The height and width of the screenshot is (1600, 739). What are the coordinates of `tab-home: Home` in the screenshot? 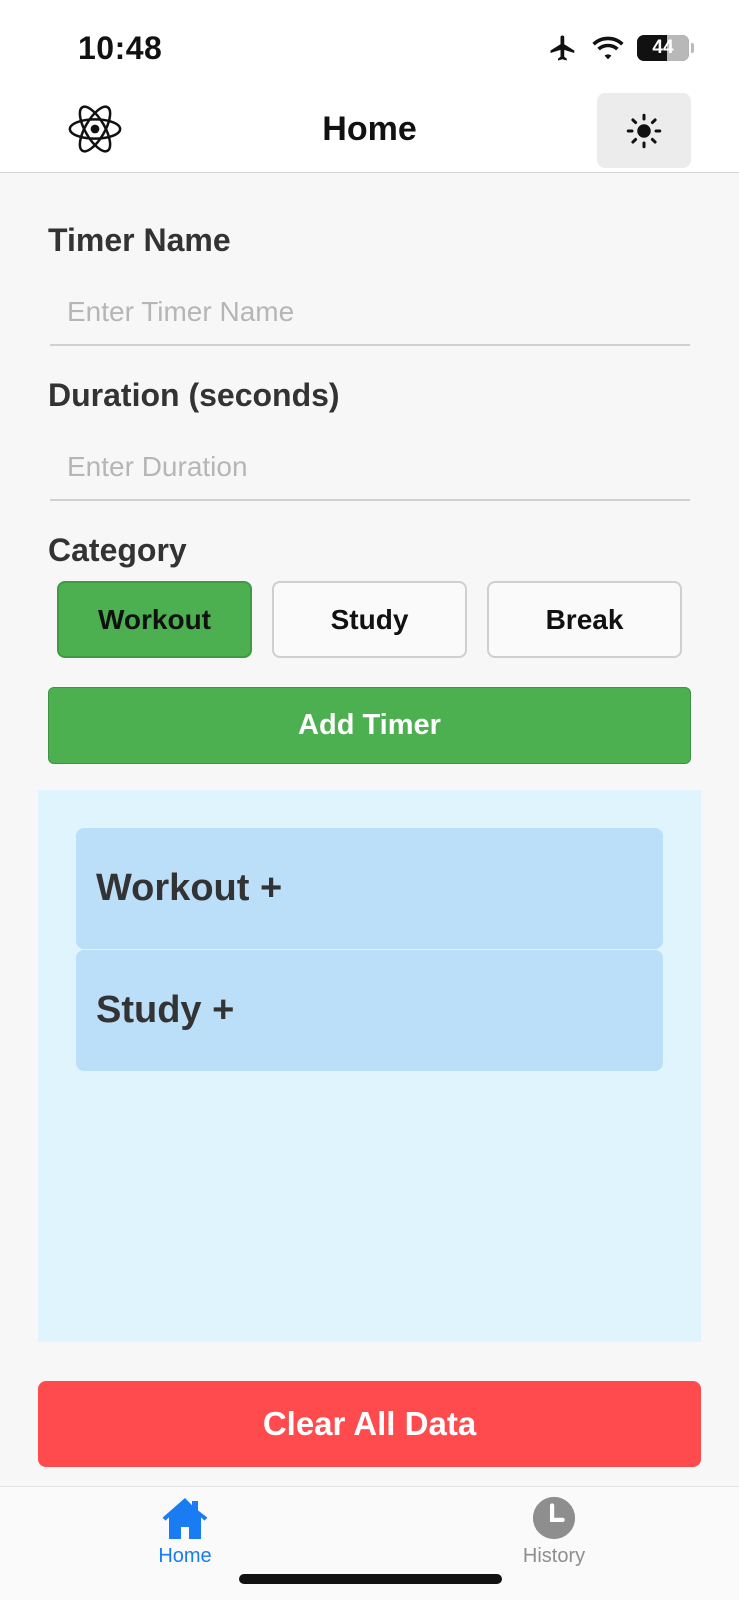 It's located at (185, 1540).